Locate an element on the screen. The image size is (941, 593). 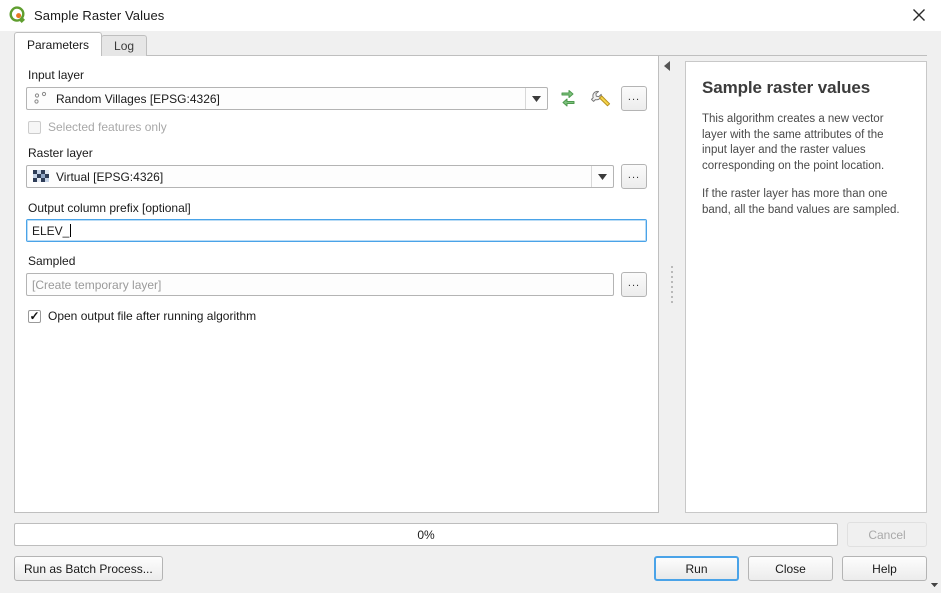
sampled-output-placeholder: [Create temporary layer] is located at coordinates (97, 284).